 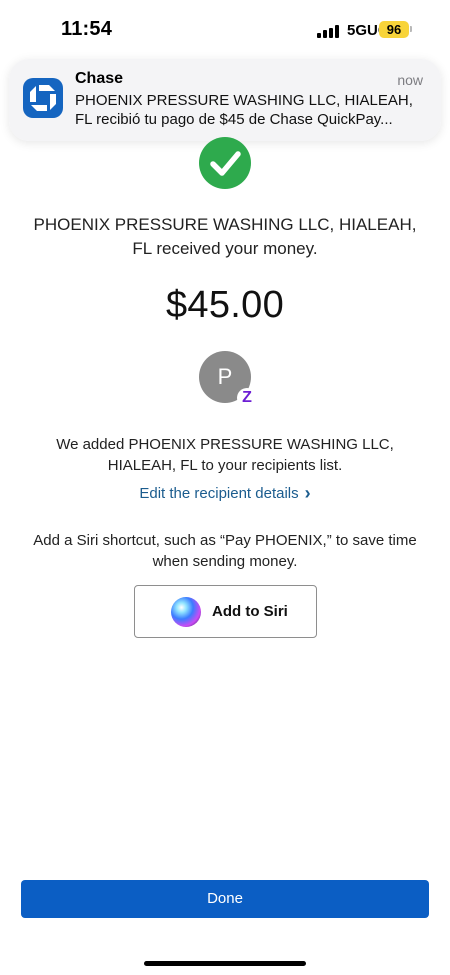 What do you see at coordinates (244, 100) in the screenshot?
I see `notification-line-1: PHOENIX PRESSURE WASHING LLC, HIALEAH,` at bounding box center [244, 100].